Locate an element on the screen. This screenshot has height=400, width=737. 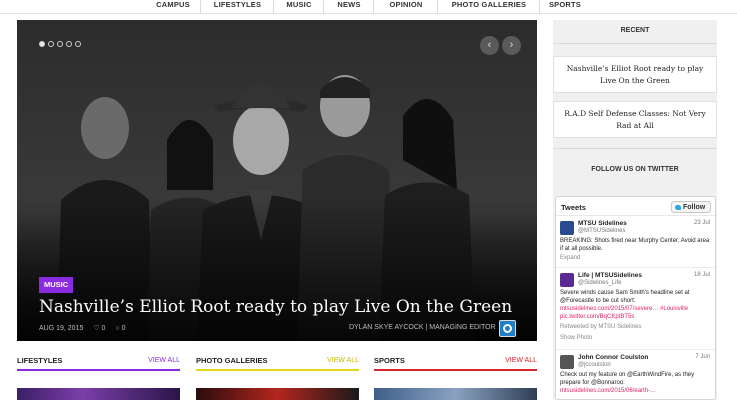
tweet-handle: @jccoulston is located at coordinates (594, 365).